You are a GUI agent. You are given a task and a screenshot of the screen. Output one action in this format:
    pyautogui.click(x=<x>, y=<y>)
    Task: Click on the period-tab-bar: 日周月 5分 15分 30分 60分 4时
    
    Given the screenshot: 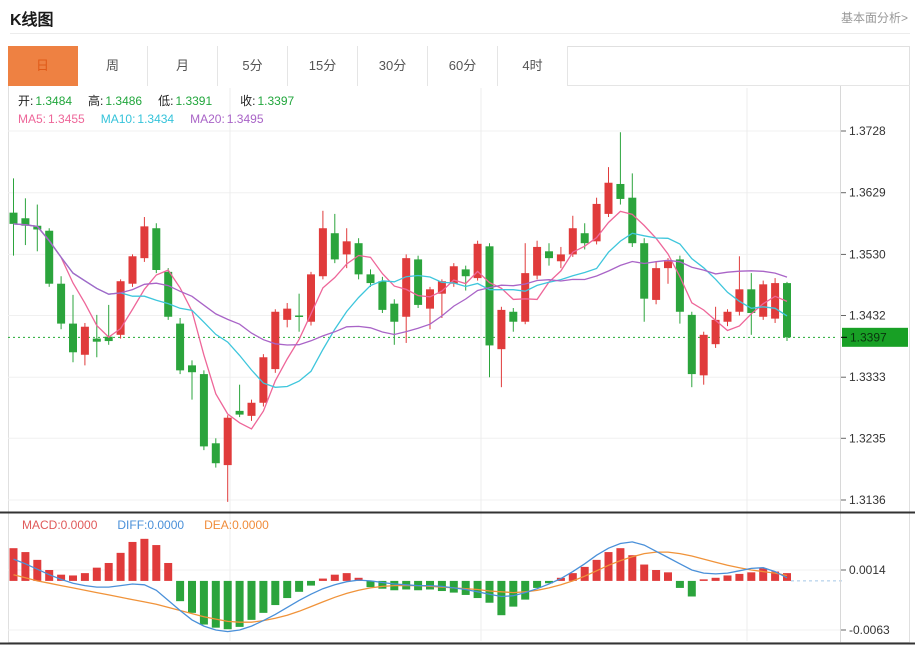 What is the action you would take?
    pyautogui.click(x=459, y=66)
    